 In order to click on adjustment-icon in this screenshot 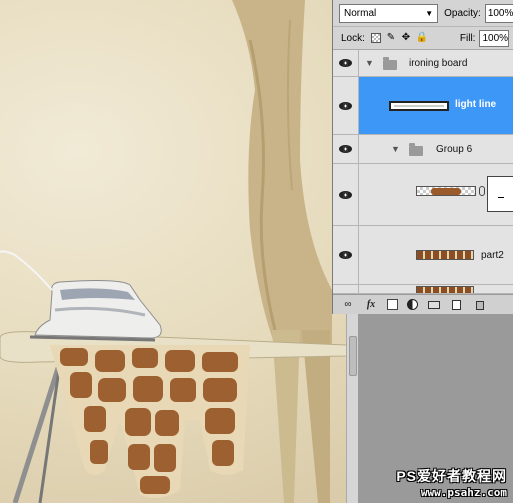, I will do `click(412, 304)`.